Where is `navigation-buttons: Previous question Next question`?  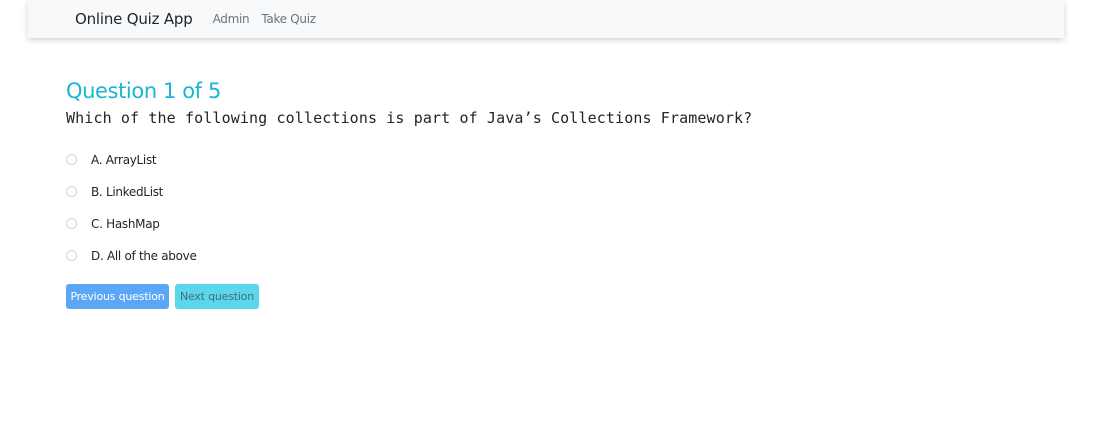 navigation-buttons: Previous question Next question is located at coordinates (566, 296).